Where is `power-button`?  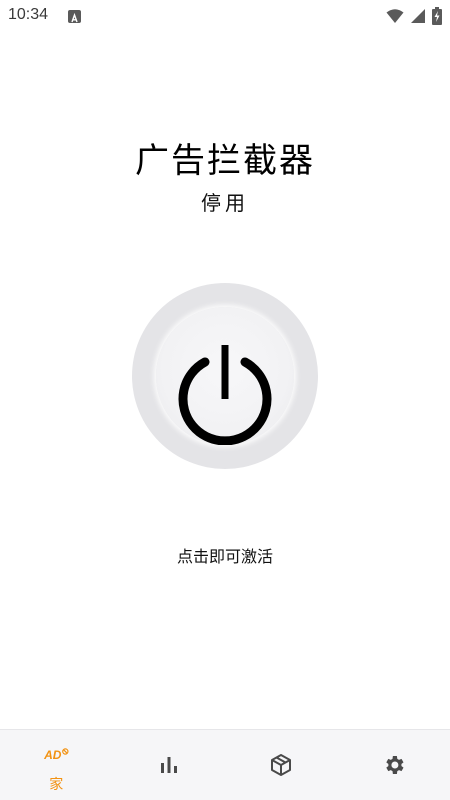 power-button is located at coordinates (225, 376).